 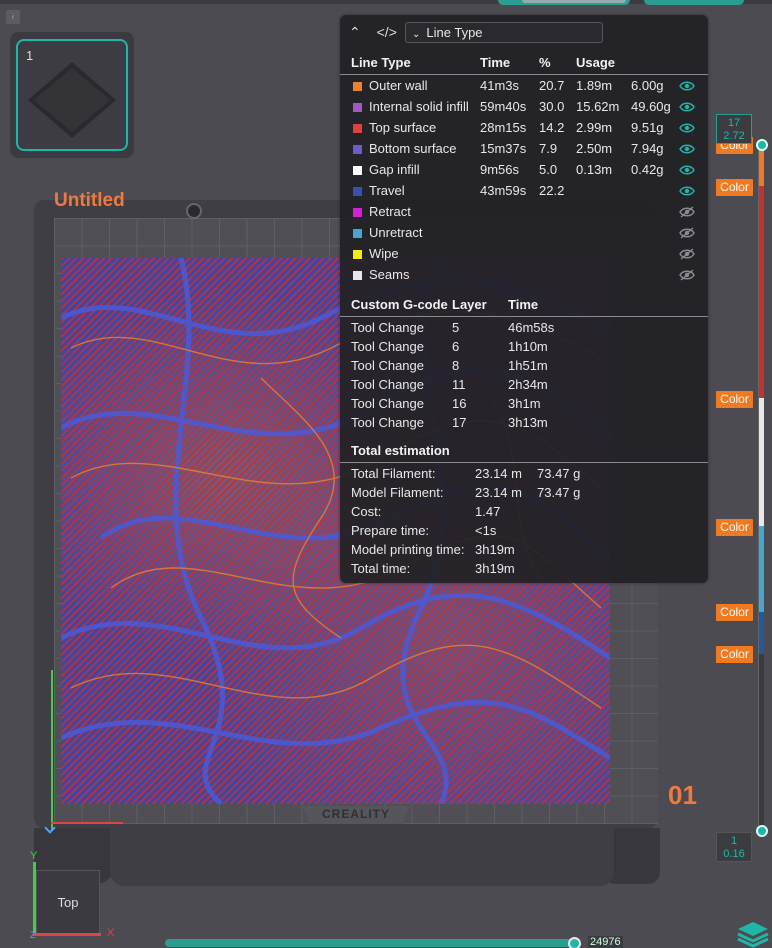 I want to click on total-estimation-title: Total estimation, so click(x=400, y=450).